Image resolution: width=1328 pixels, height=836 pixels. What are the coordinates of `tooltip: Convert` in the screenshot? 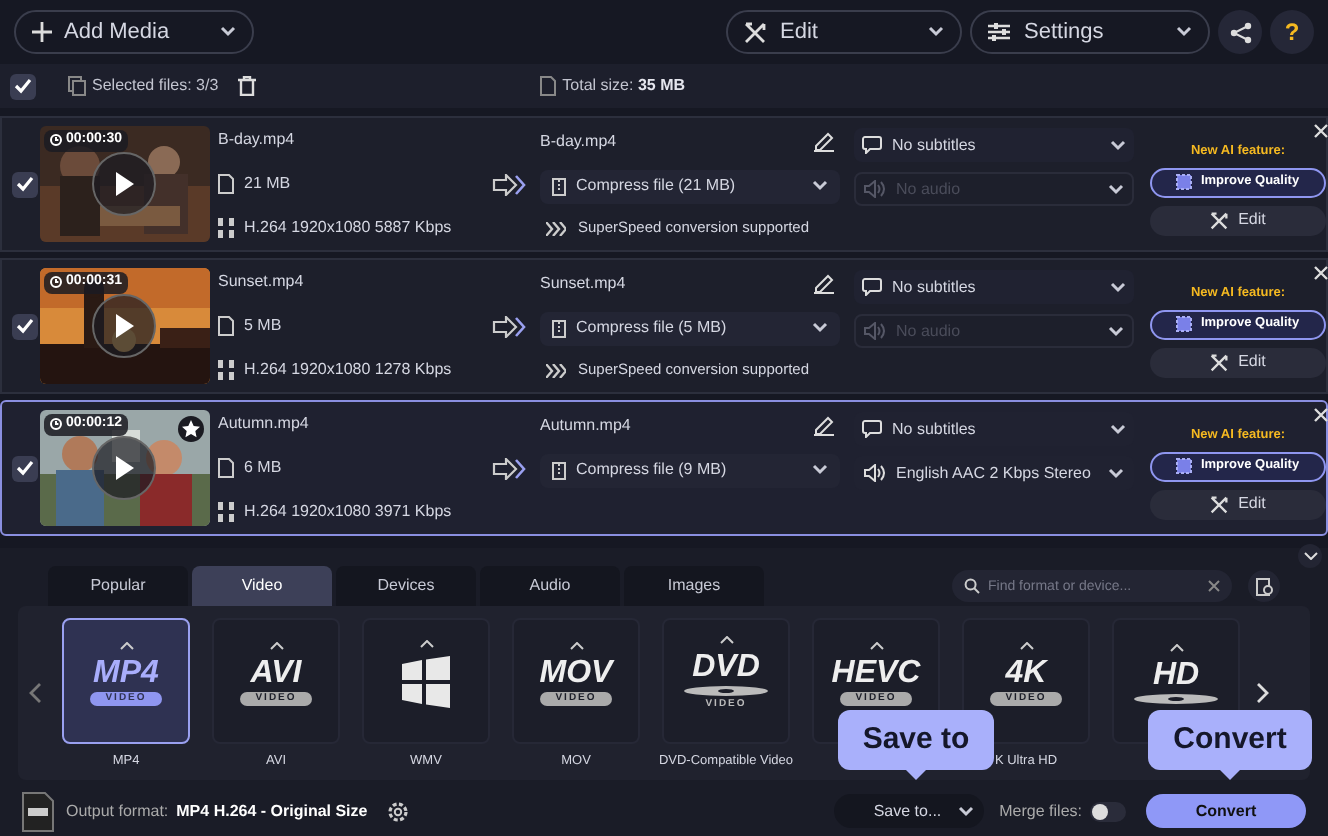 It's located at (1230, 740).